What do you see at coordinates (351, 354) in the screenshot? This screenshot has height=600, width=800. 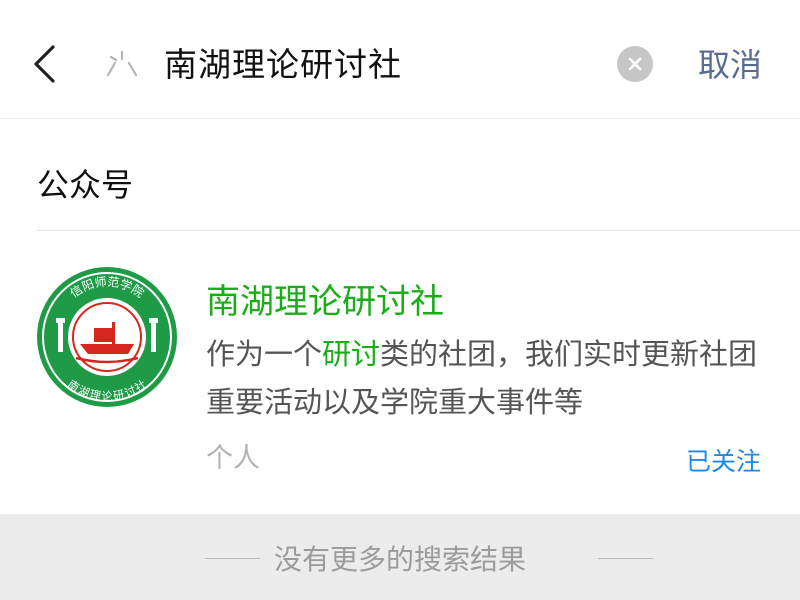 I see `description-highlight: 研讨` at bounding box center [351, 354].